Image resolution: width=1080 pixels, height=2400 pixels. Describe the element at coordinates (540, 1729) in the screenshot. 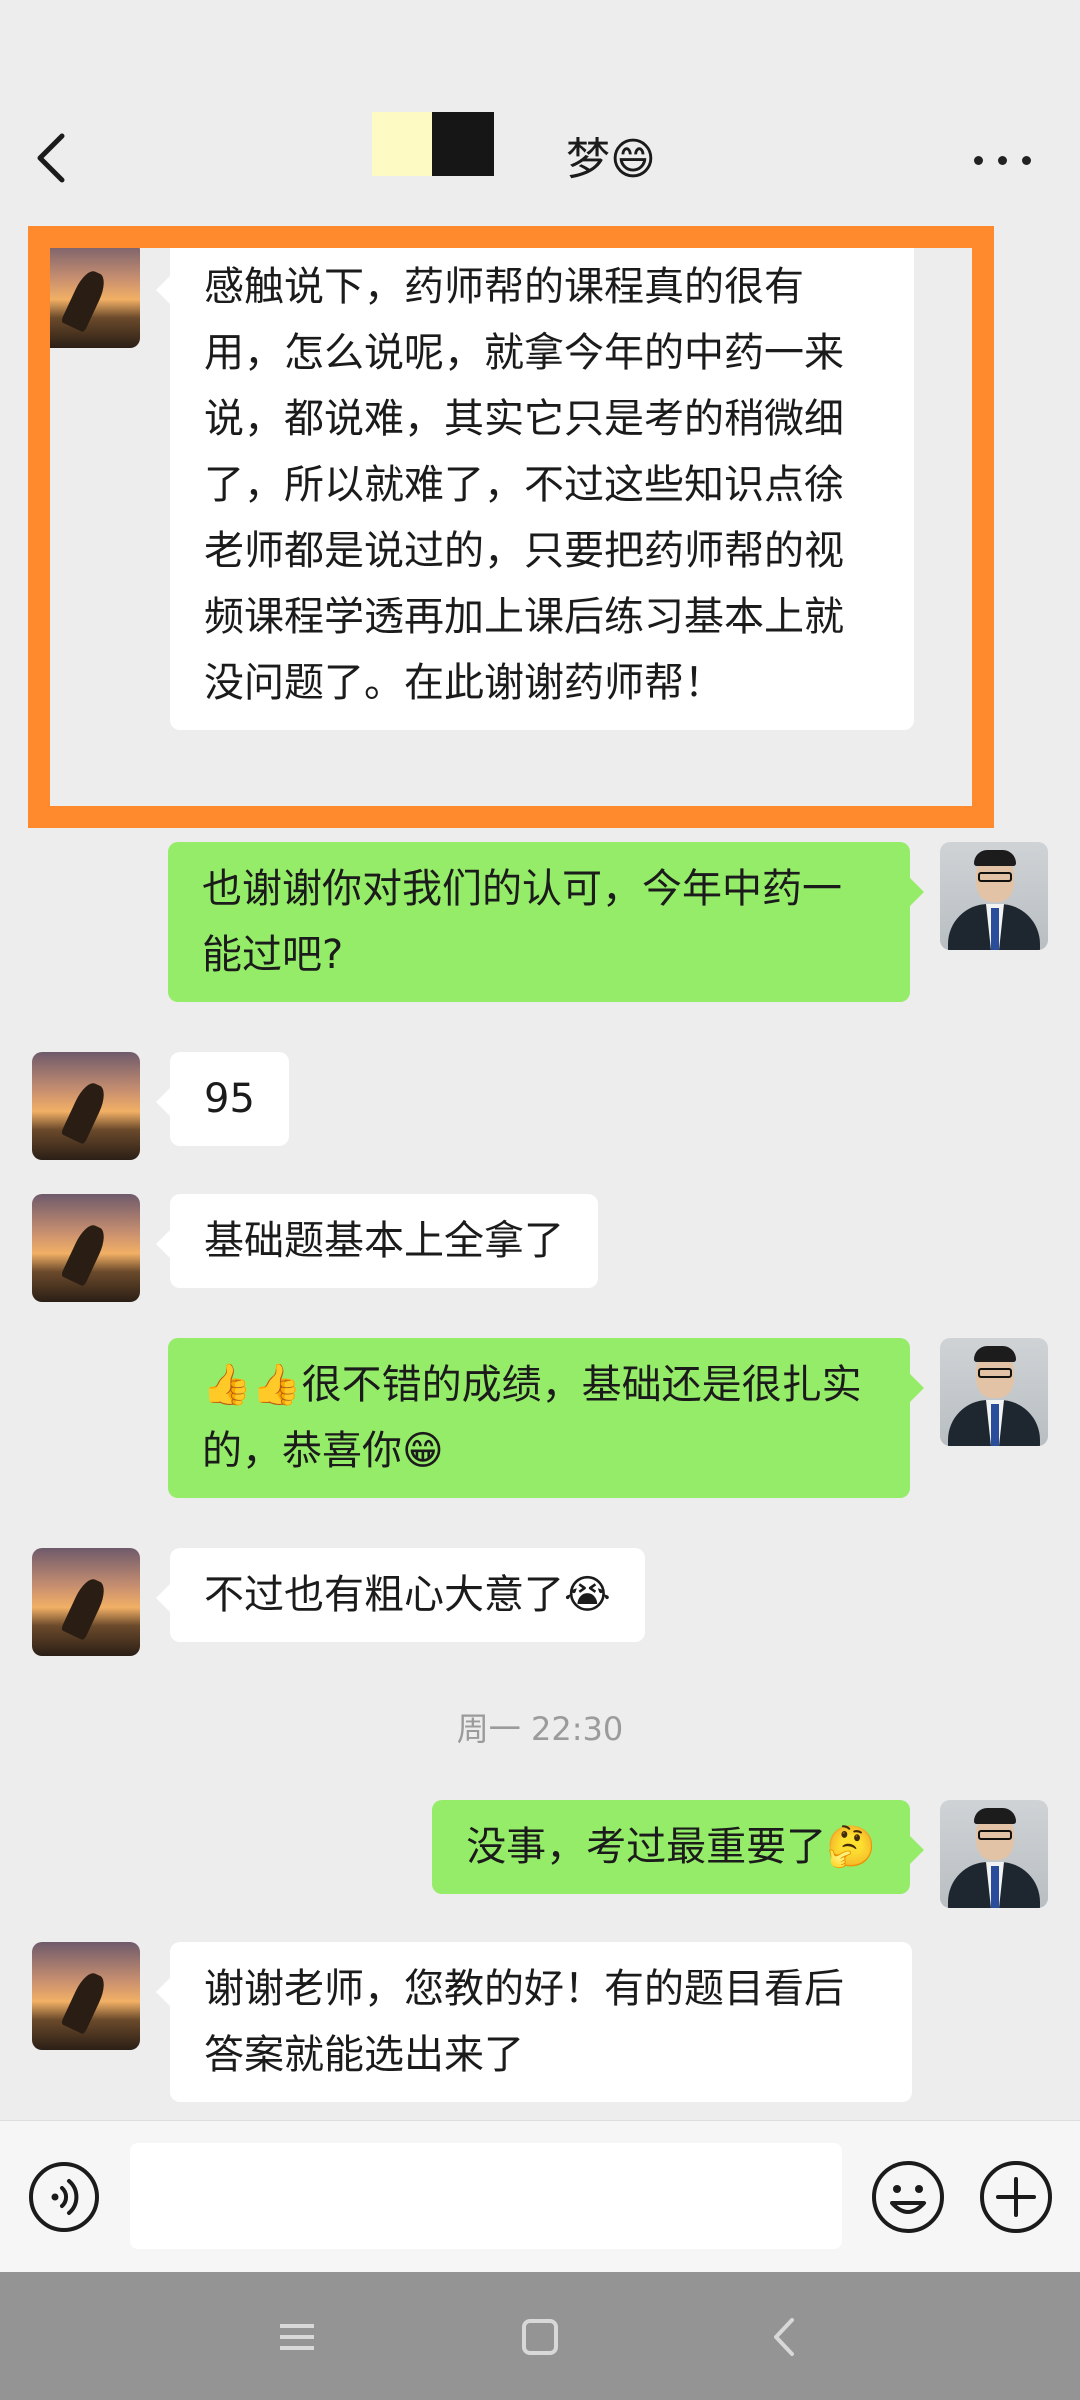

I see `message-timestamp: 周一 22:30` at that location.